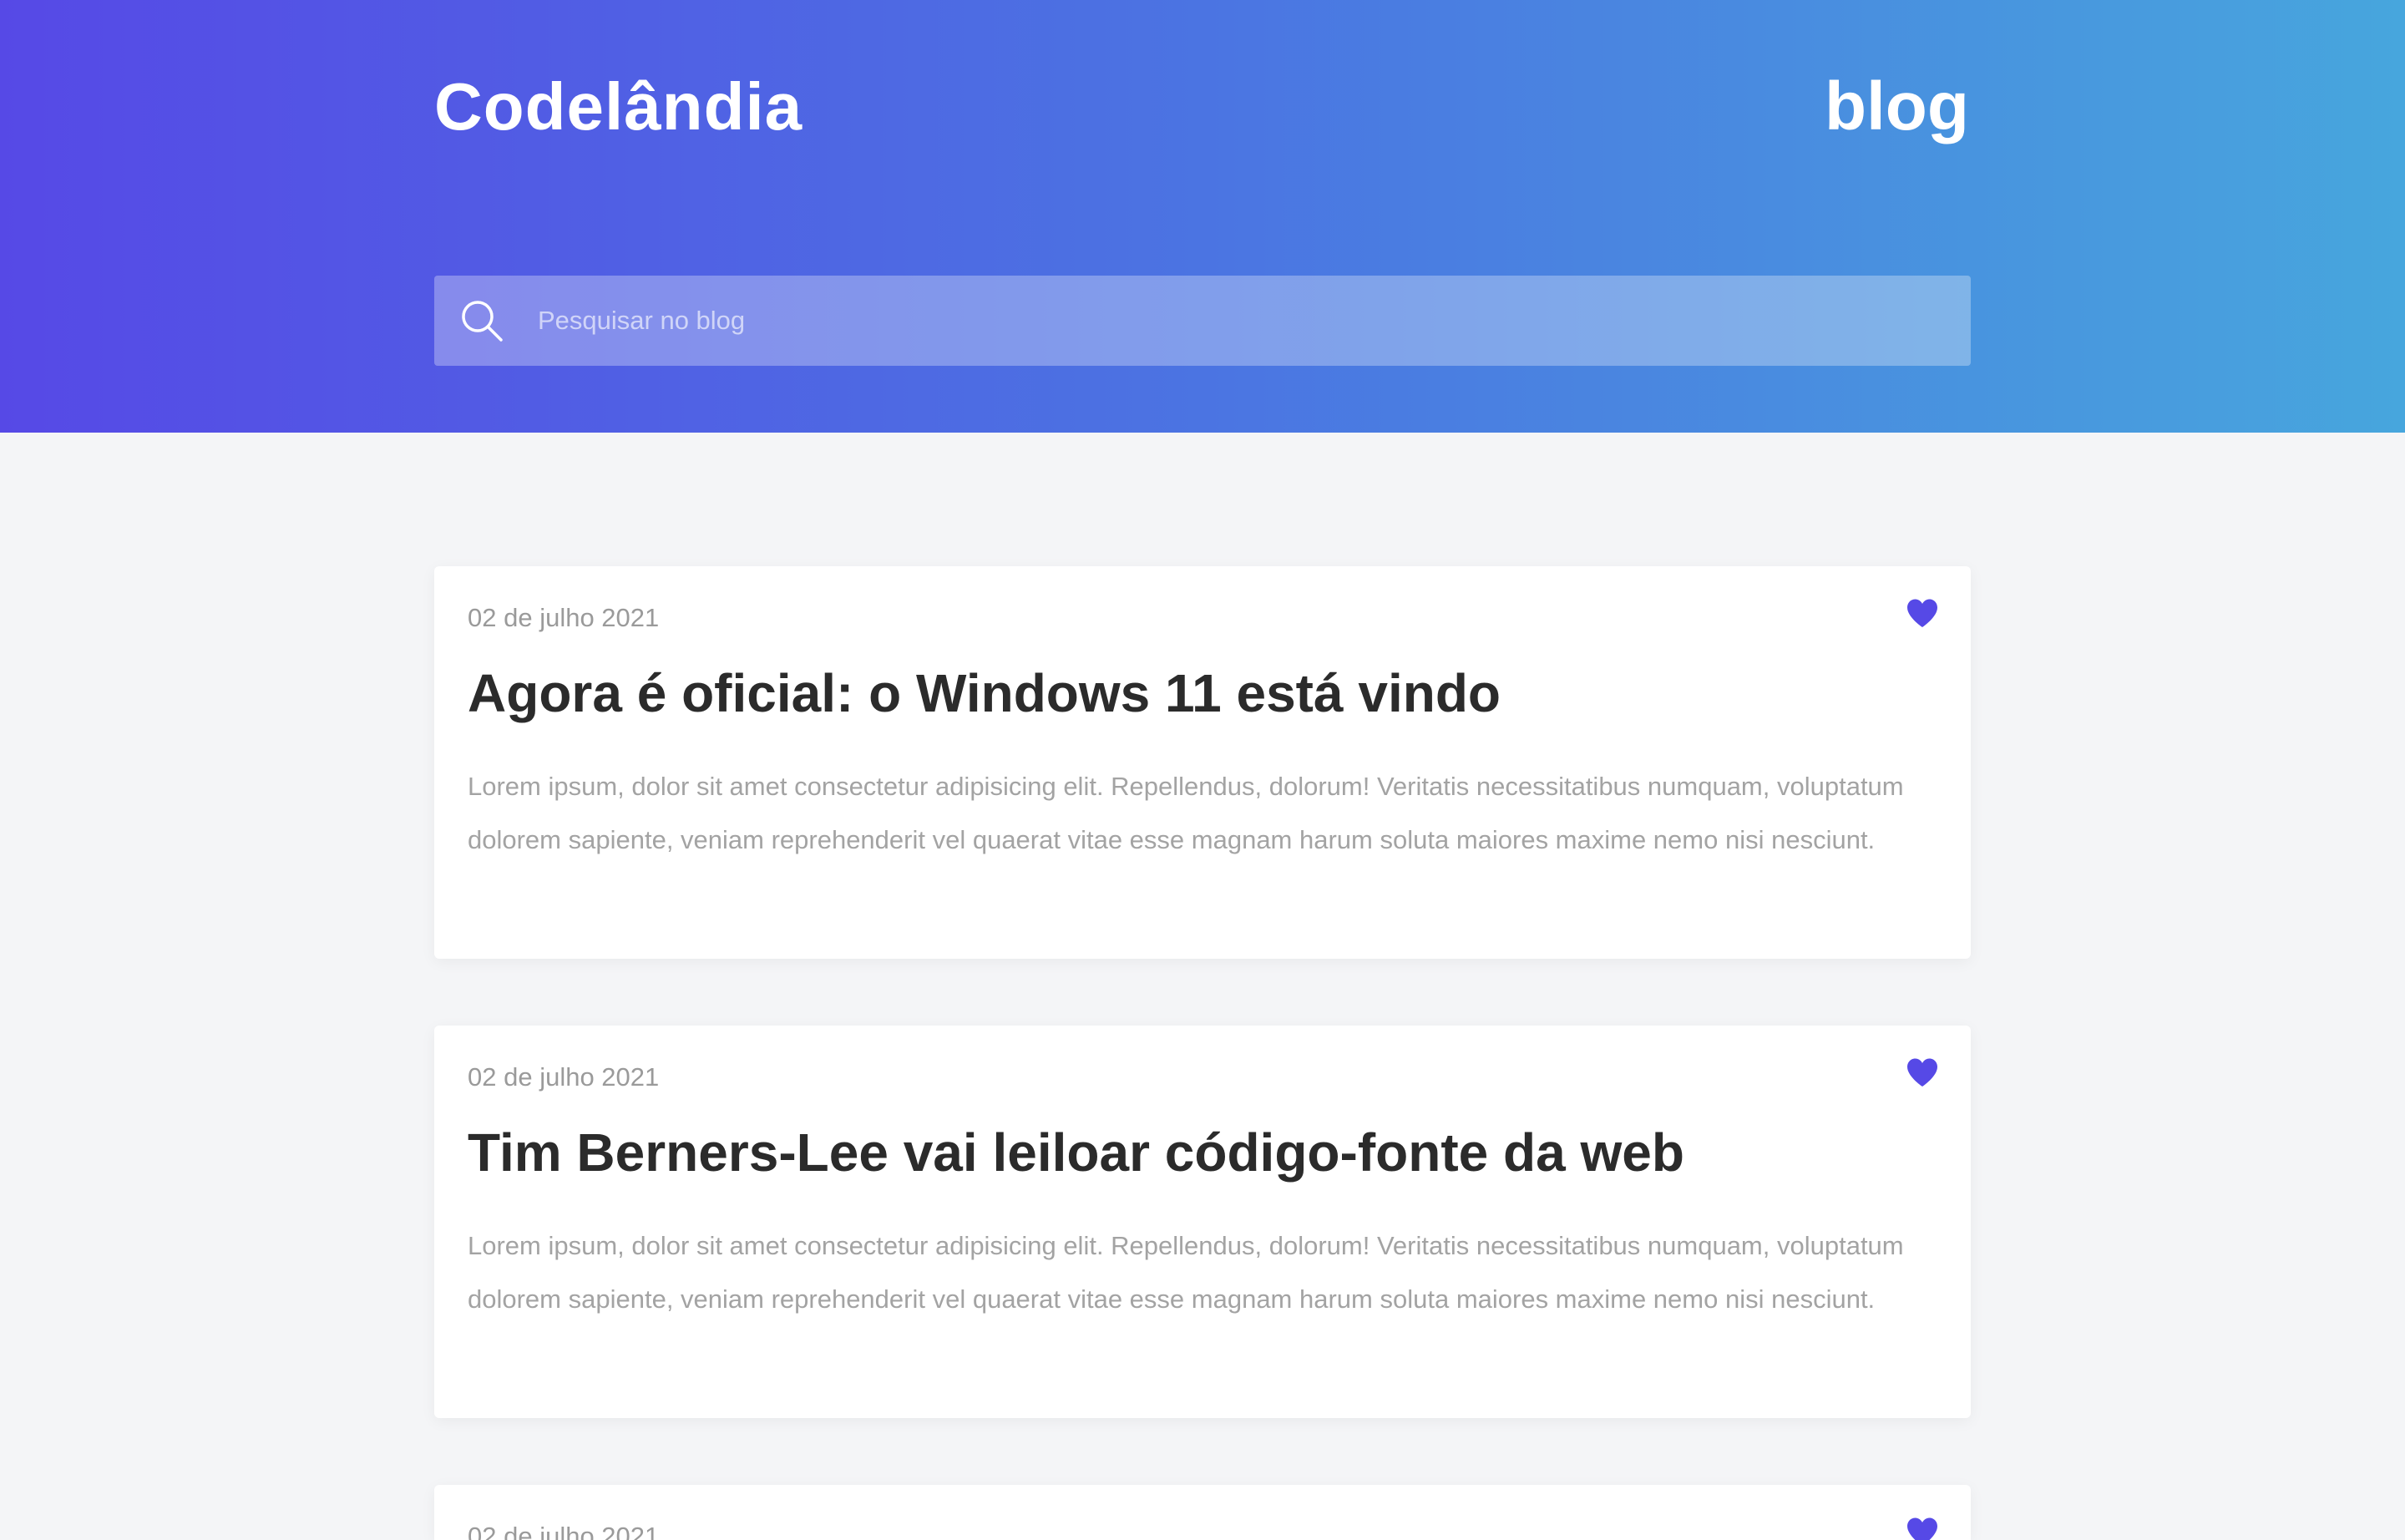  What do you see at coordinates (1202, 1513) in the screenshot?
I see `post-card: 02 de julho 2021` at bounding box center [1202, 1513].